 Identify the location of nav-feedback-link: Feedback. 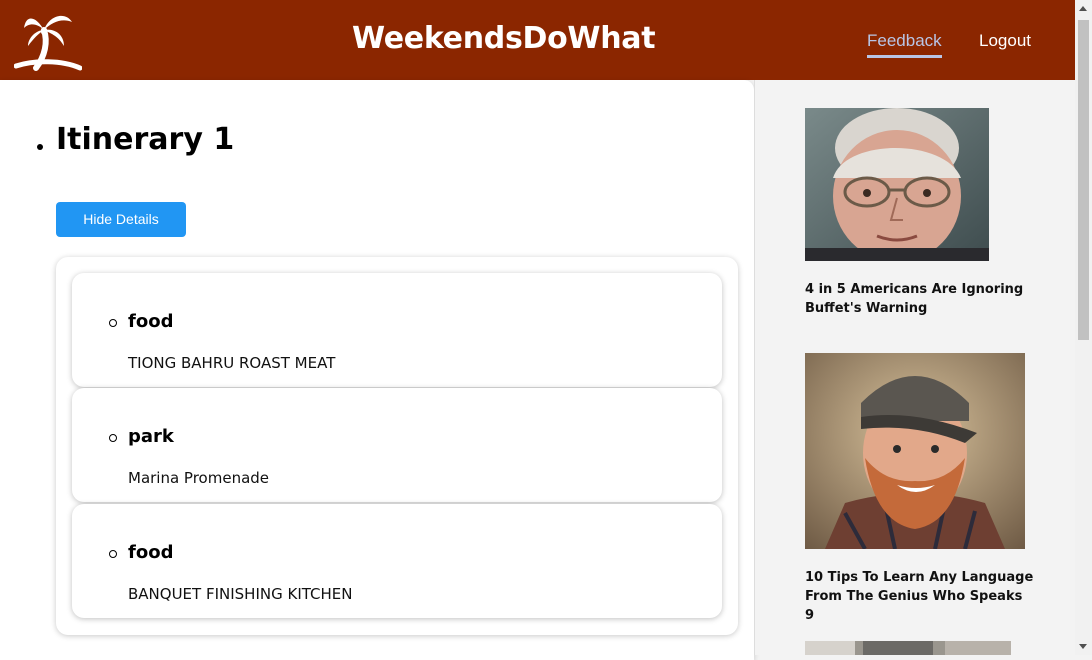
(904, 44).